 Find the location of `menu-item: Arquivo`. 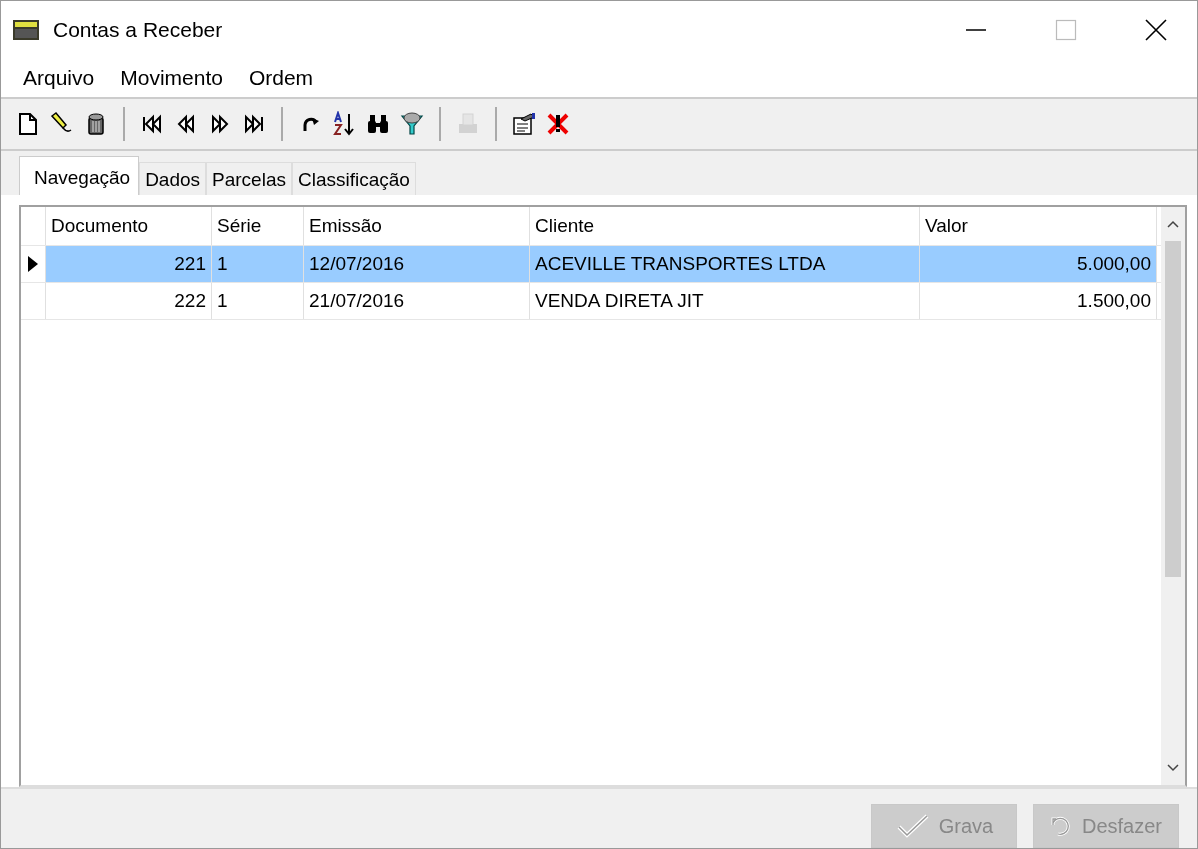

menu-item: Arquivo is located at coordinates (59, 78).